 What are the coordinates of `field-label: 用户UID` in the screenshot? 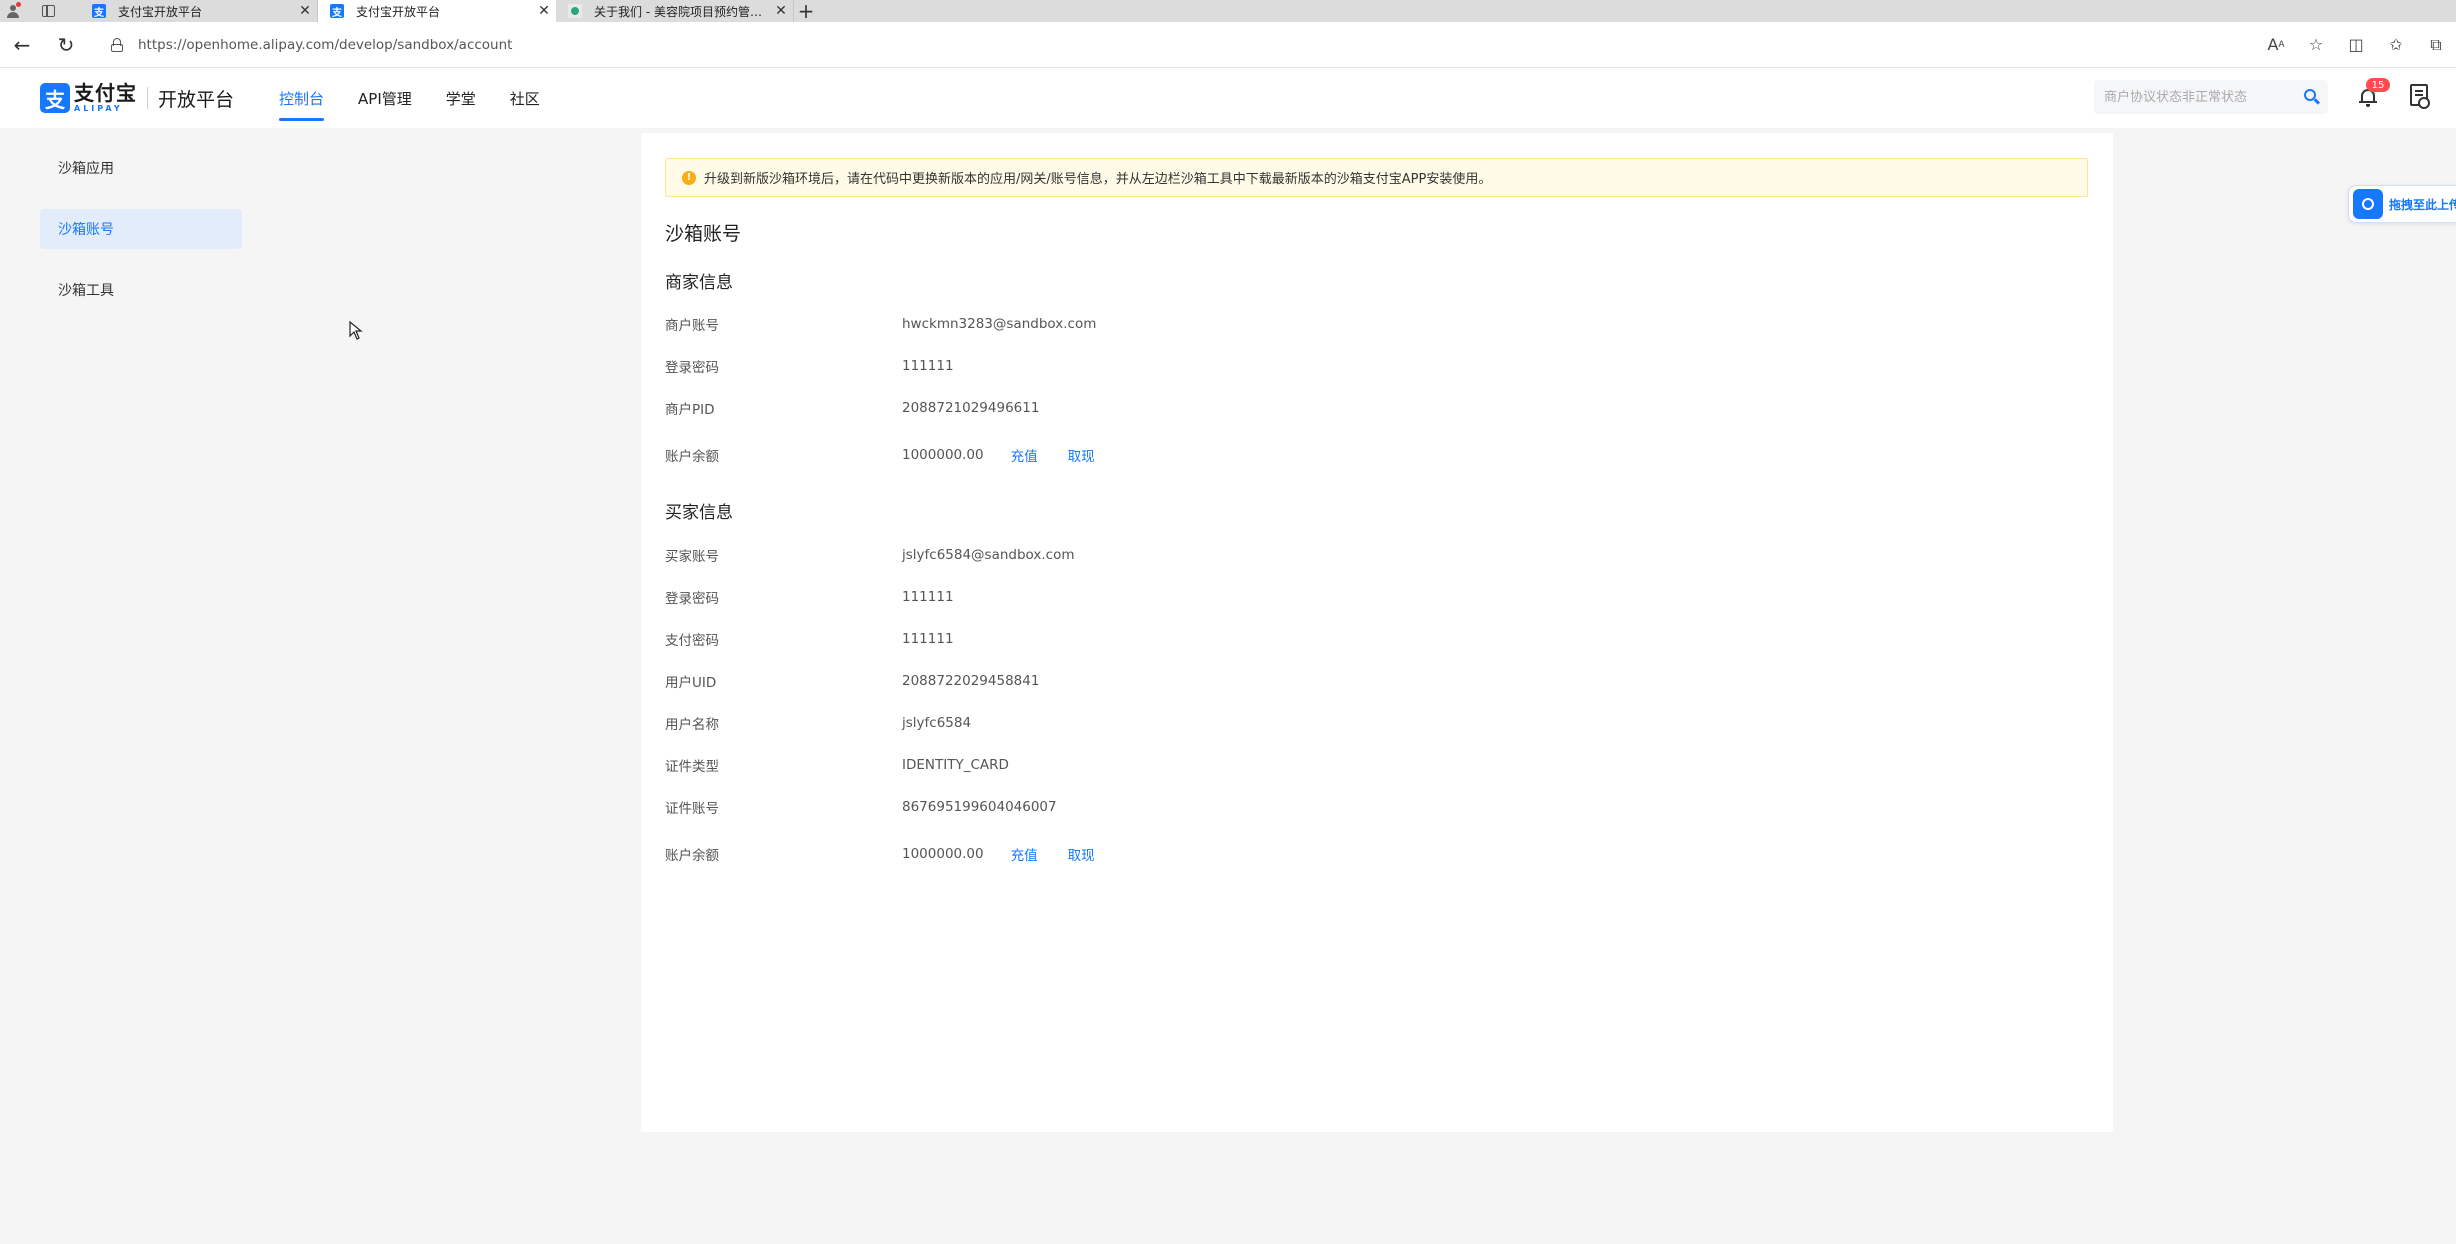 It's located at (691, 683).